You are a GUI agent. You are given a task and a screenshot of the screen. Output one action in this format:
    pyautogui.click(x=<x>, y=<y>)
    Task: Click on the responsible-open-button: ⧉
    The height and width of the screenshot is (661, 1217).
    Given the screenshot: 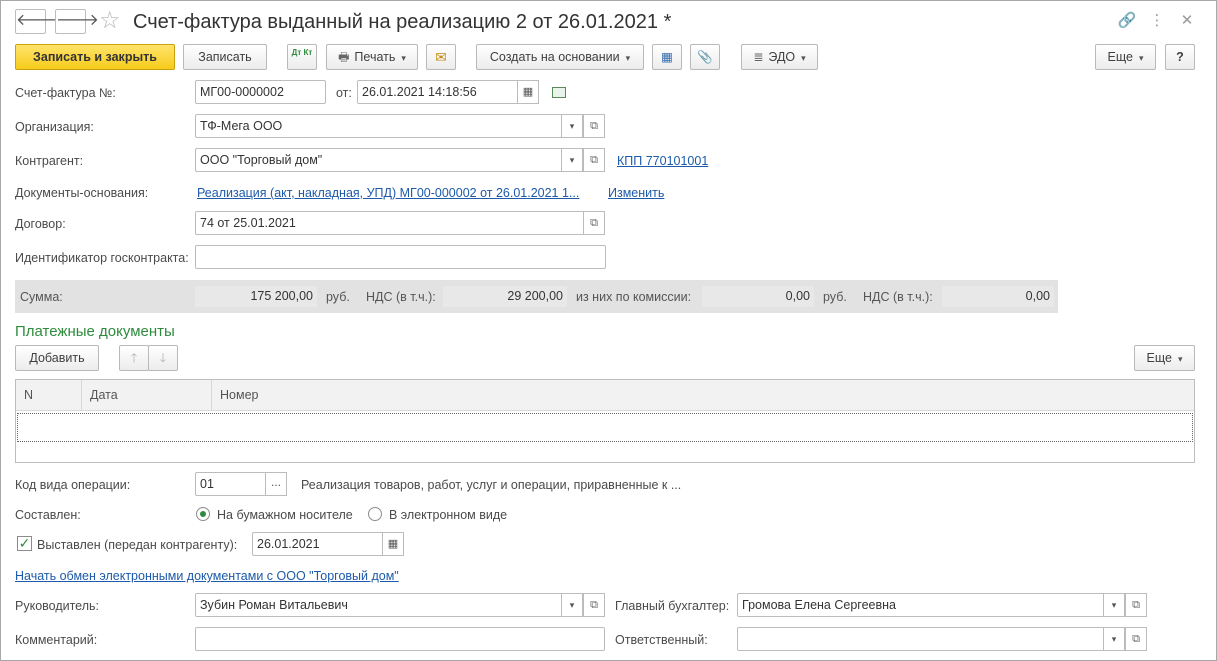 What is the action you would take?
    pyautogui.click(x=1136, y=639)
    